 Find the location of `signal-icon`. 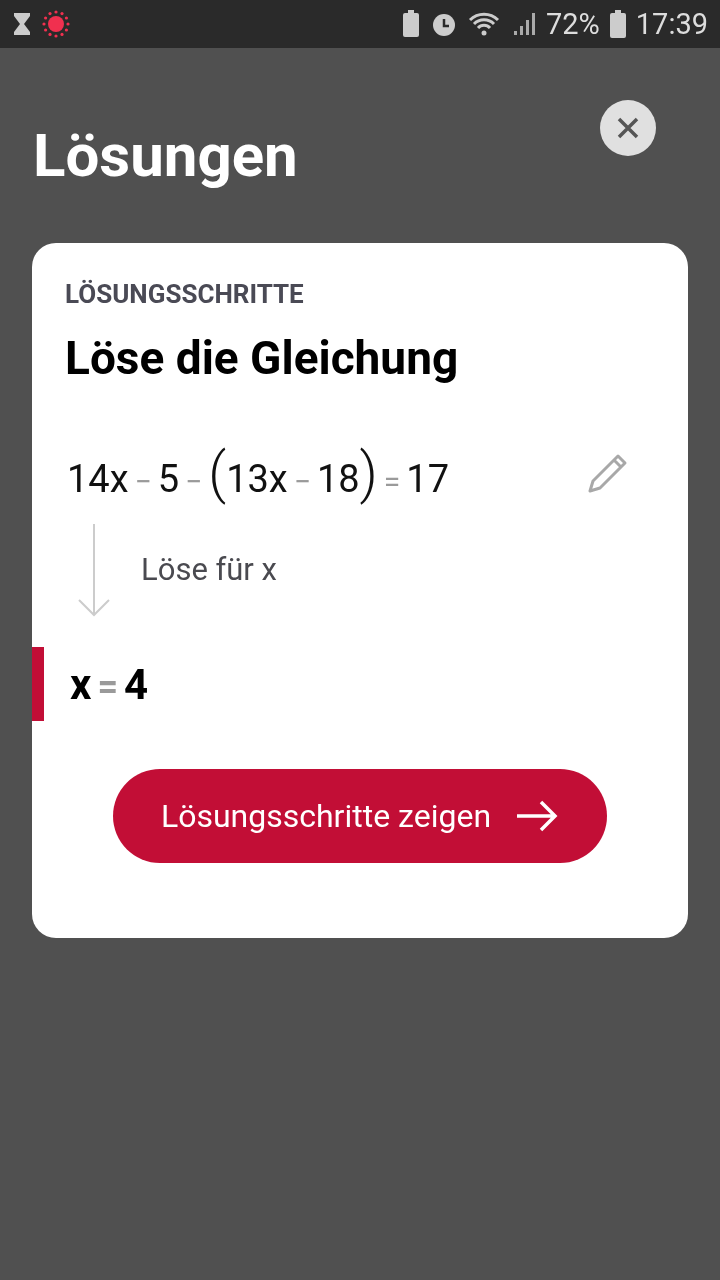

signal-icon is located at coordinates (523, 24).